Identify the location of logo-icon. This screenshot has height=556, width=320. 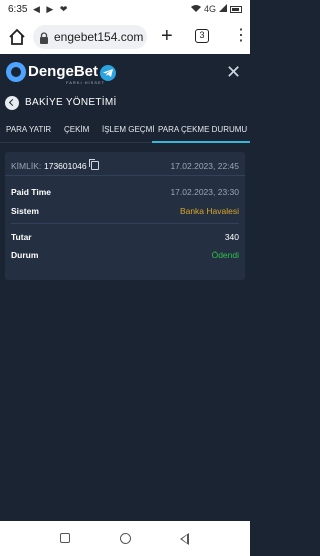
(16, 72).